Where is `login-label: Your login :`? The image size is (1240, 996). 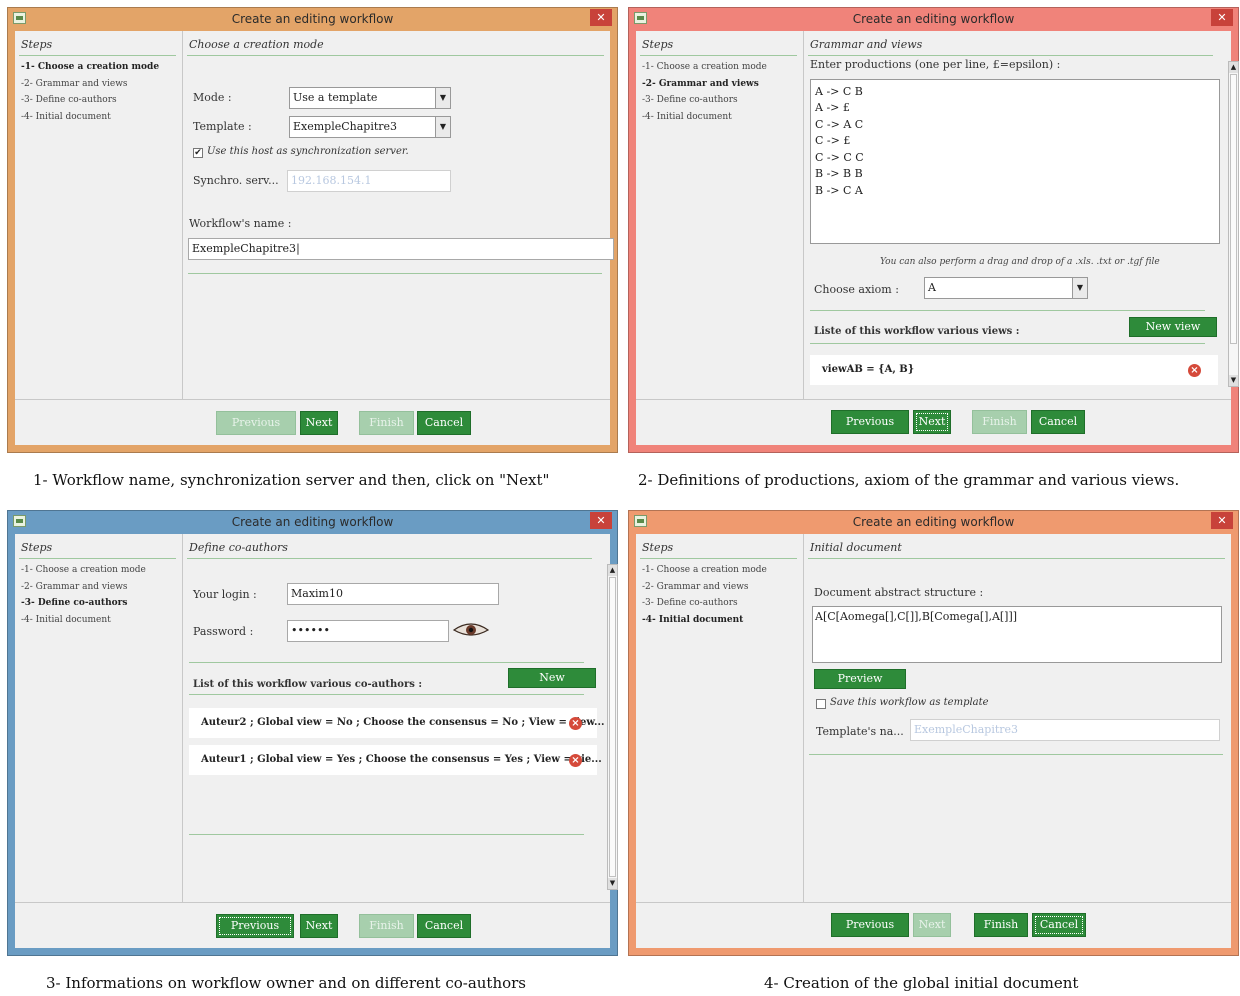
login-label: Your login : is located at coordinates (225, 594).